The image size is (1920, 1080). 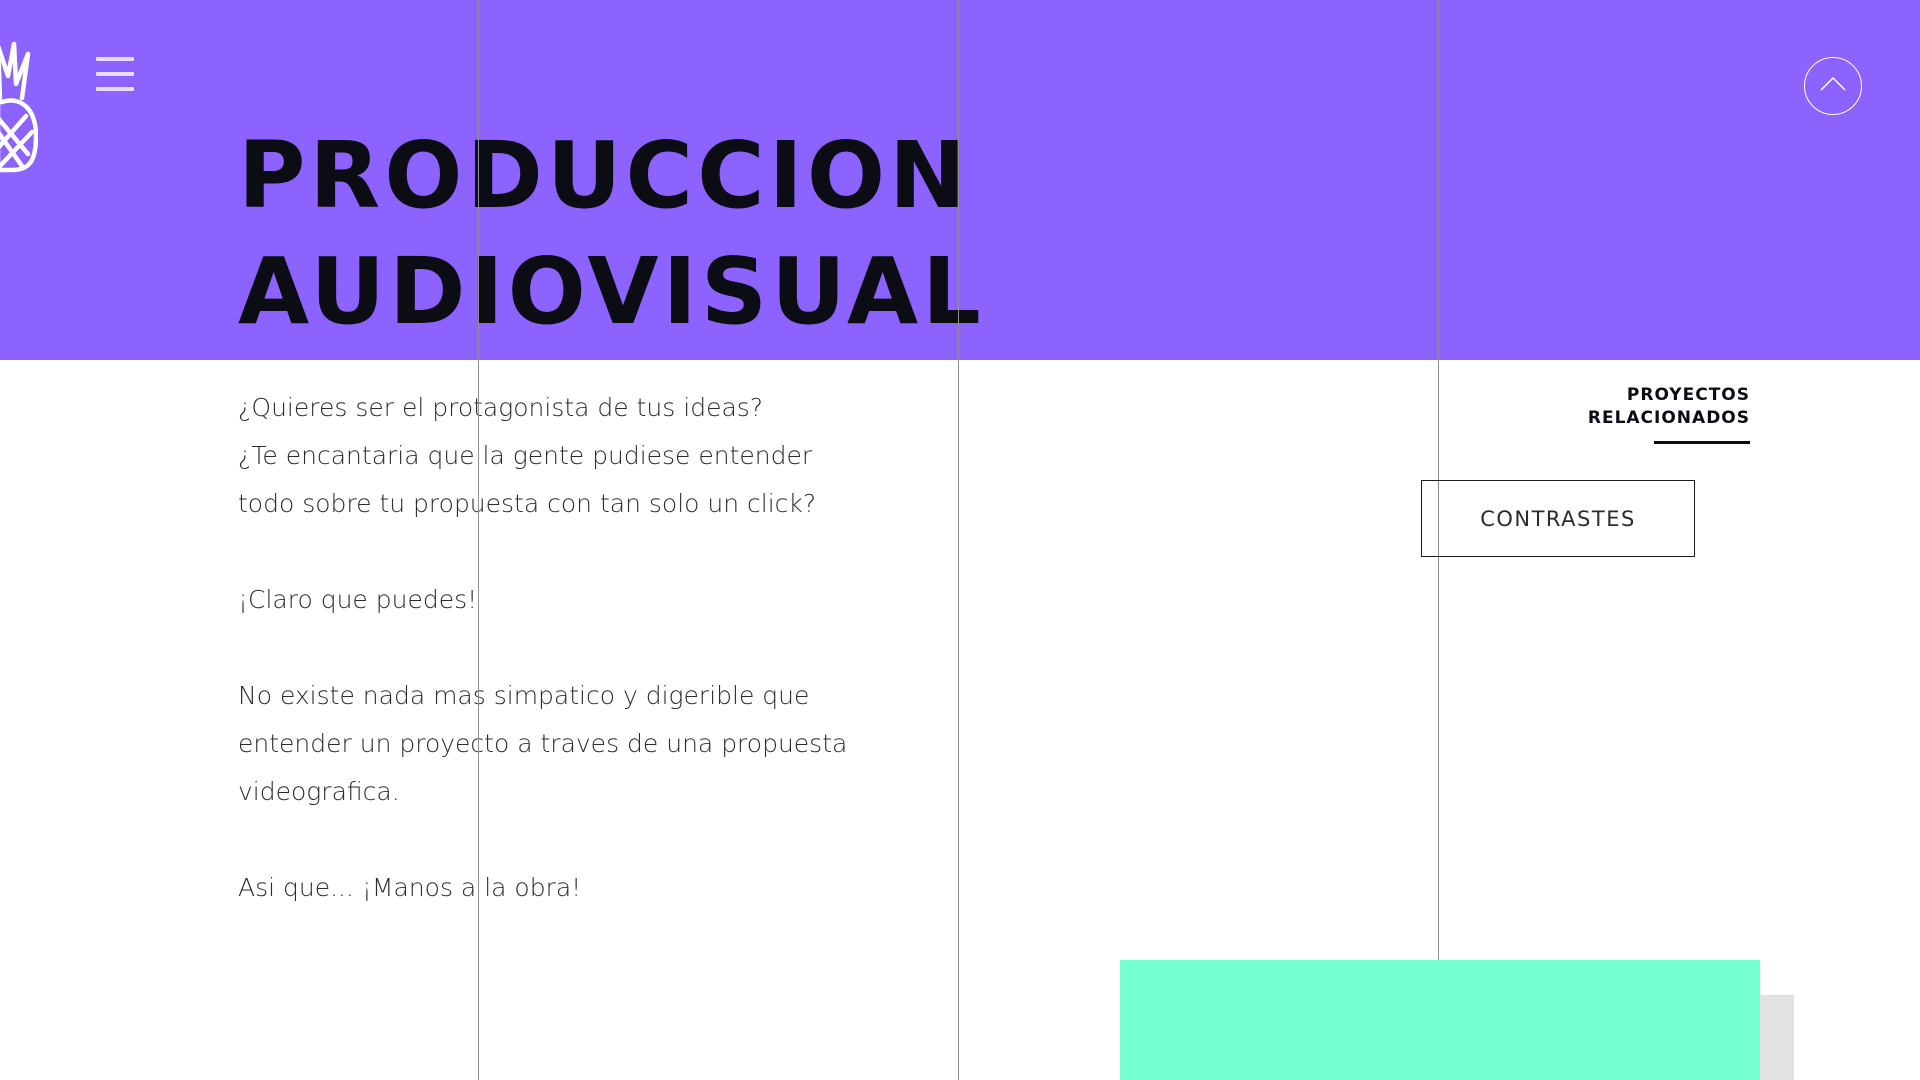 What do you see at coordinates (1688, 395) in the screenshot?
I see `related-heading-line-1: PROYECTOS` at bounding box center [1688, 395].